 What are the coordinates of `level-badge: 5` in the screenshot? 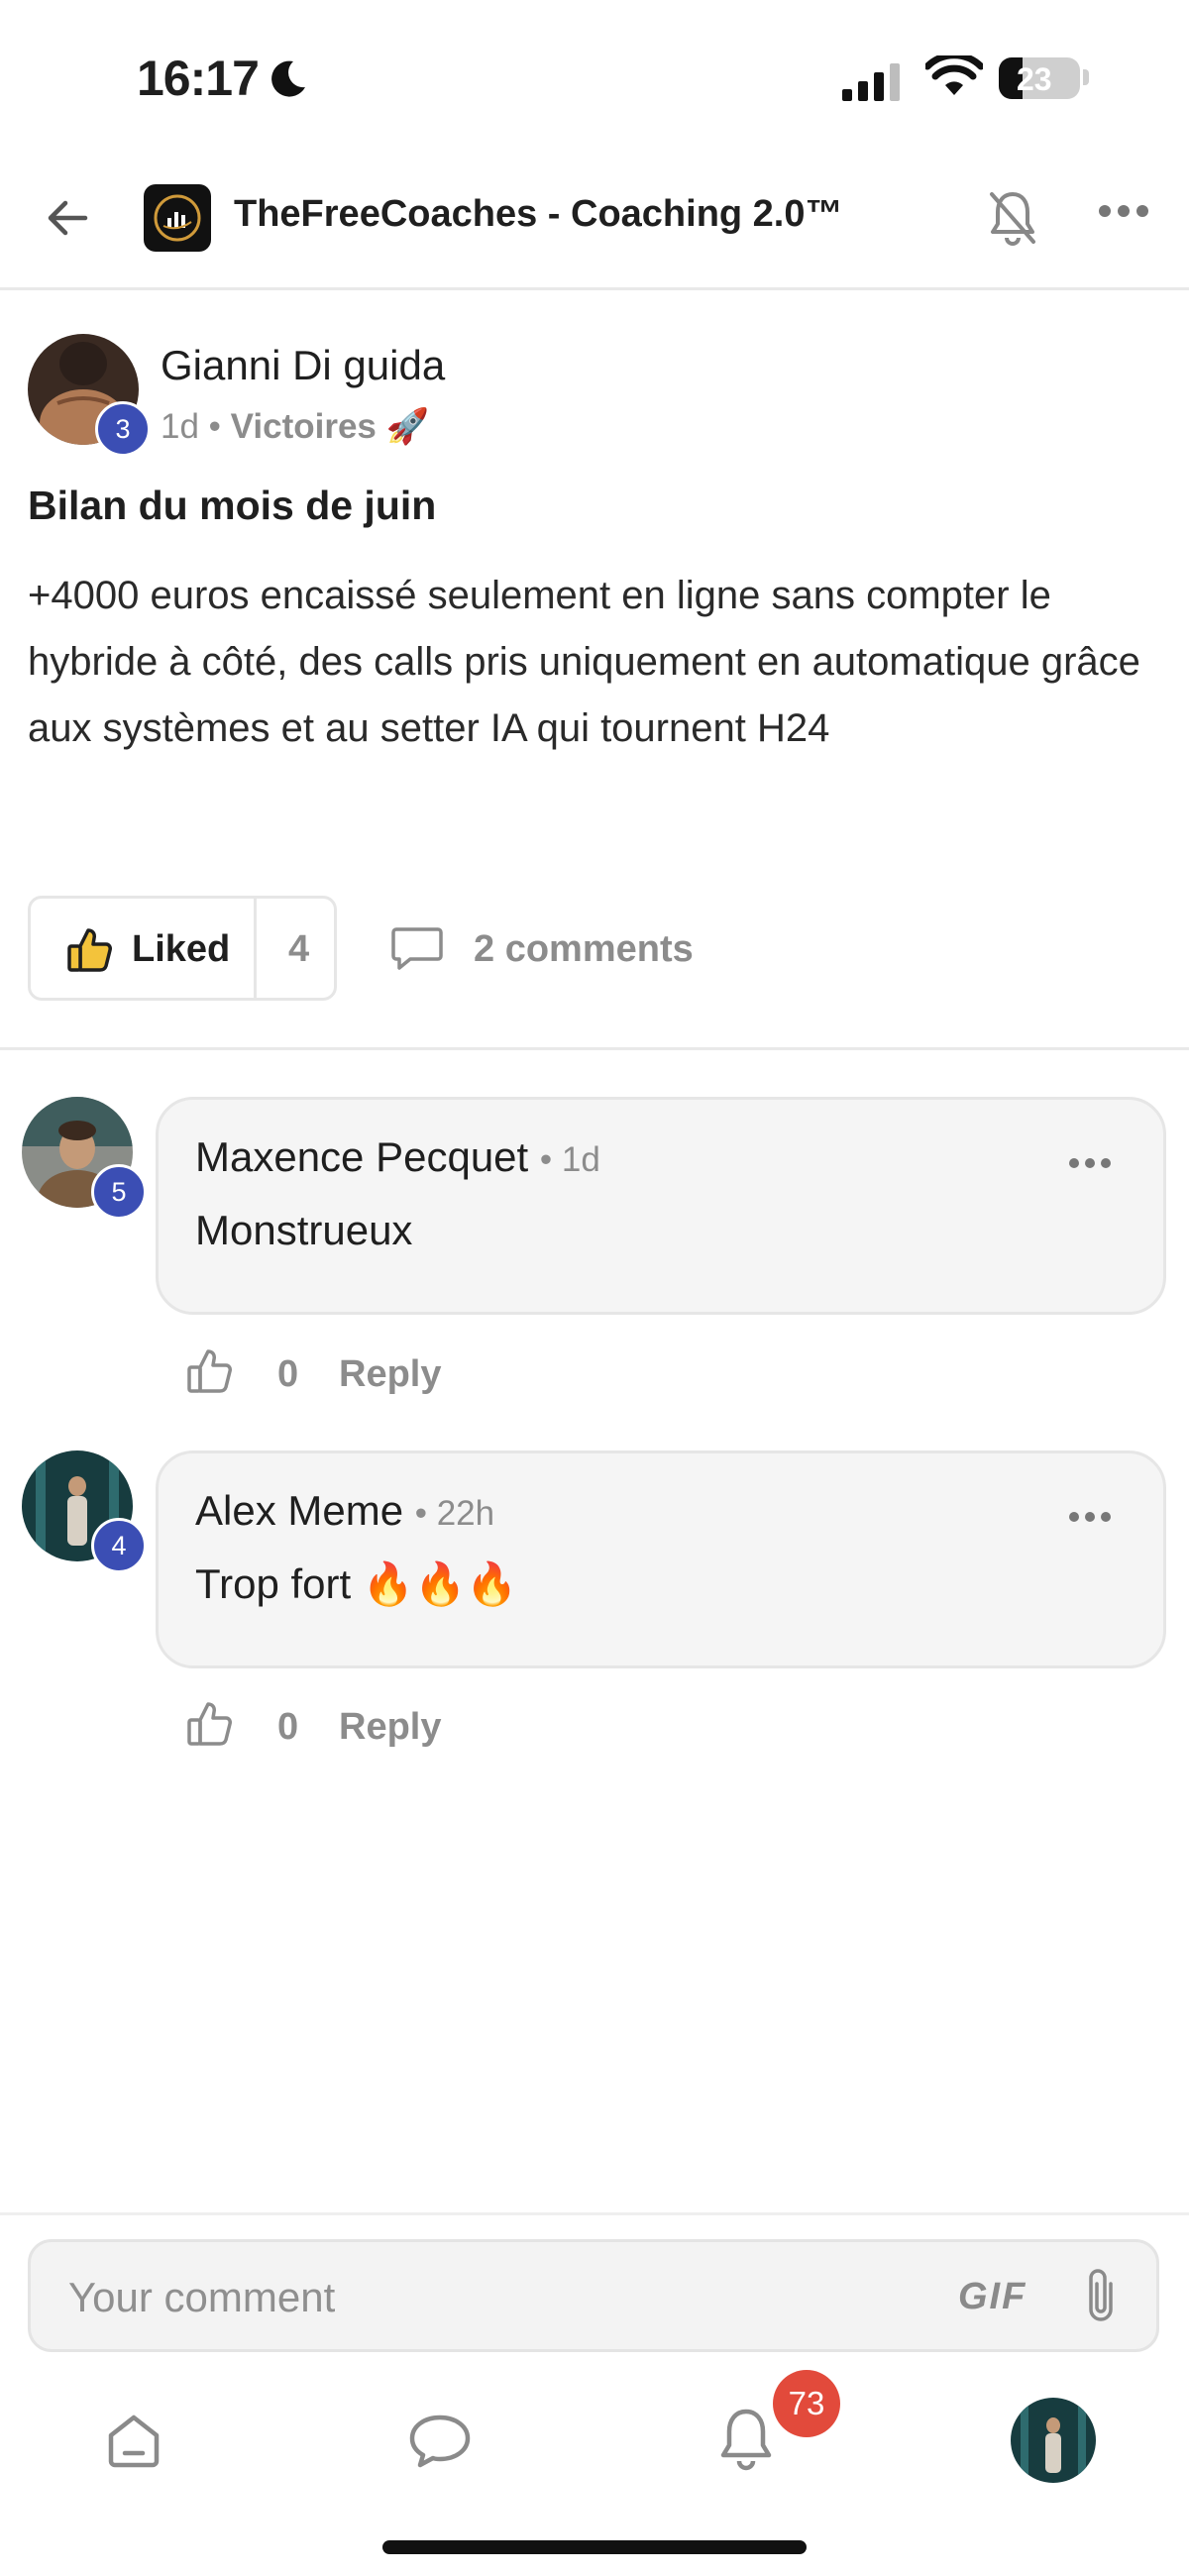 It's located at (119, 1192).